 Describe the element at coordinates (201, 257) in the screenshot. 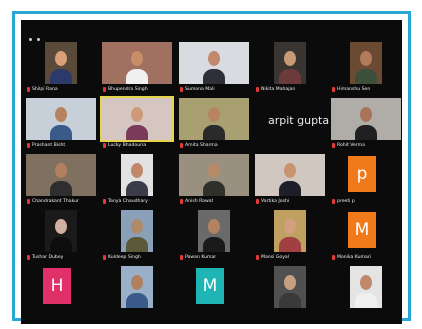

I see `participant-name-label: Pawan Kumar` at that location.